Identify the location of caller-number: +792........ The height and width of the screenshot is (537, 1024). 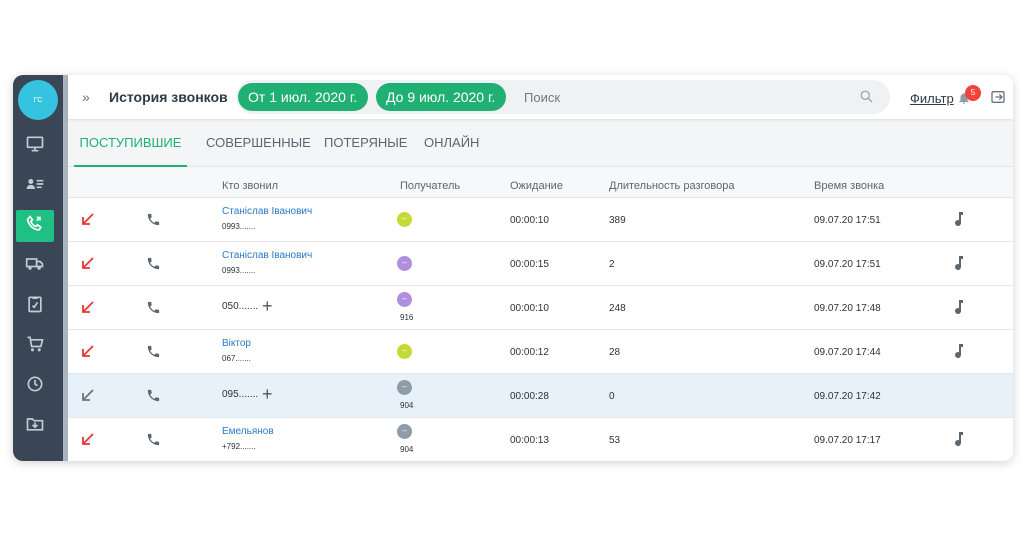
(239, 446).